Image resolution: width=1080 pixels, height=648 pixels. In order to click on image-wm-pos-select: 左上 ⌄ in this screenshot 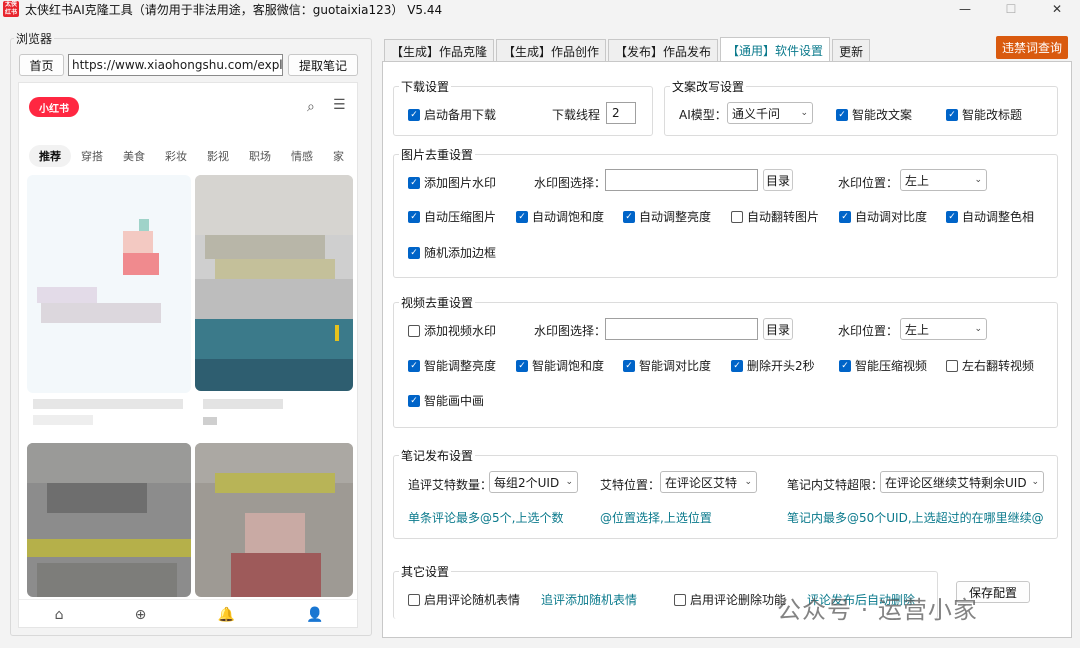, I will do `click(943, 180)`.